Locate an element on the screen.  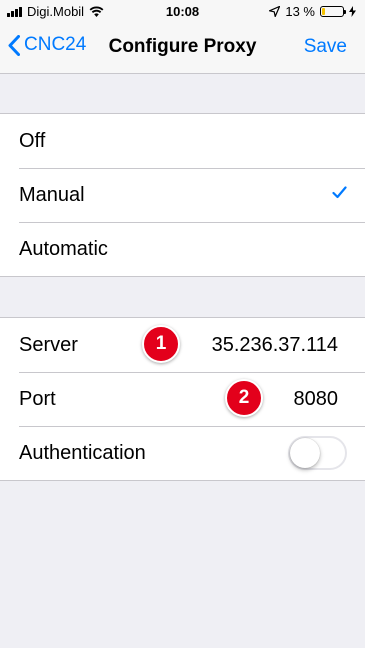
toggle-knob is located at coordinates (305, 453).